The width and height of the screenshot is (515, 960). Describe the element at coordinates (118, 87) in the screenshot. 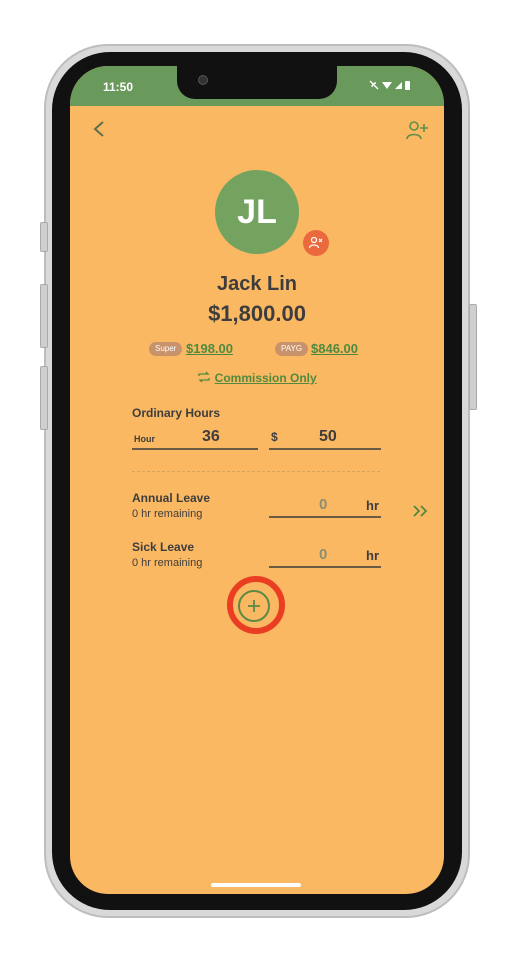

I see `status-time: 11:50` at that location.